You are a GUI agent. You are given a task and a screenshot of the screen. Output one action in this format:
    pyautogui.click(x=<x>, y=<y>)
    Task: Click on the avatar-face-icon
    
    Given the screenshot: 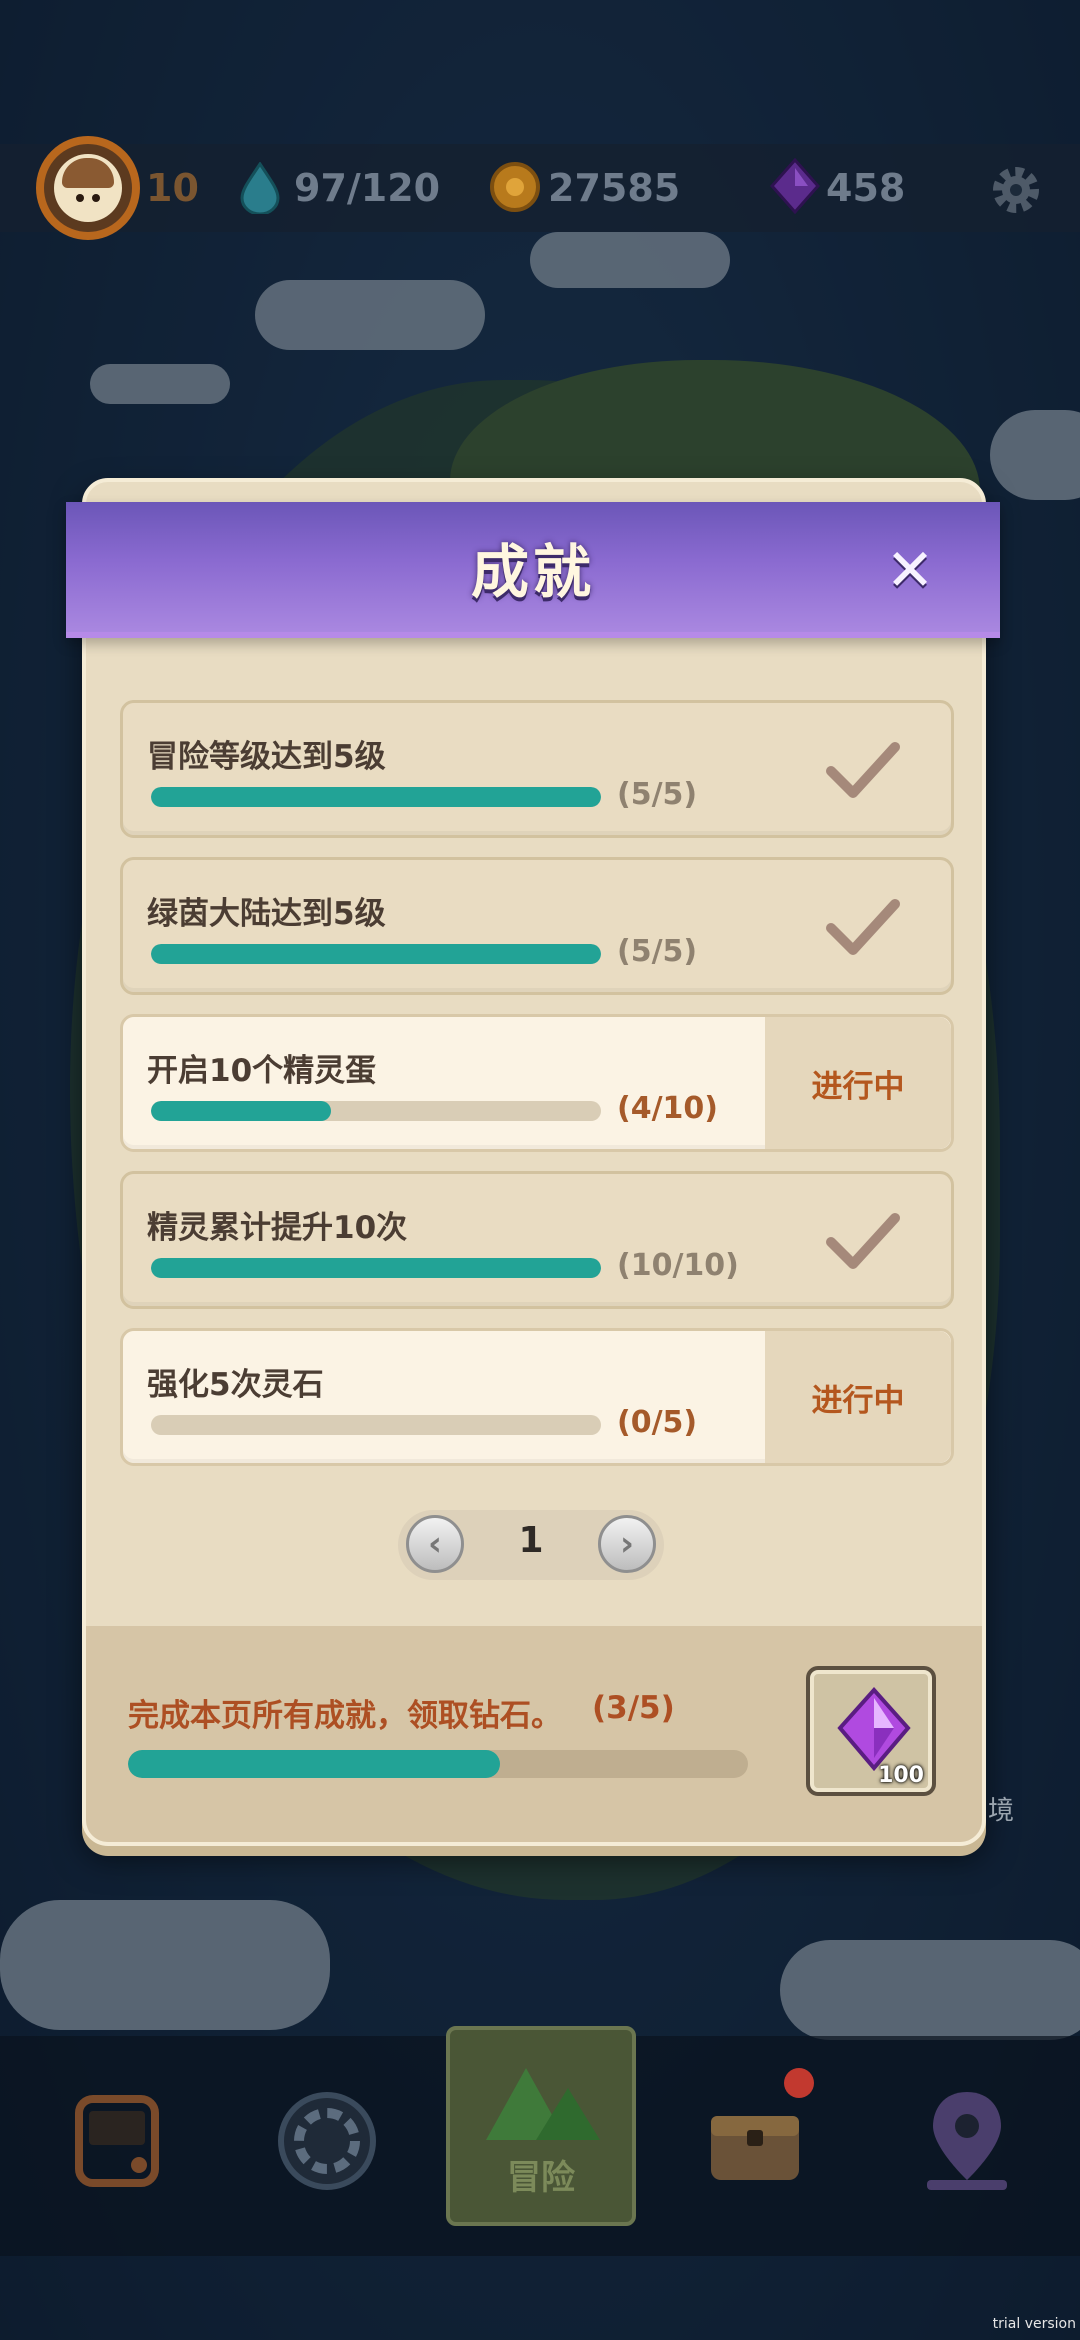 What is the action you would take?
    pyautogui.click(x=88, y=188)
    